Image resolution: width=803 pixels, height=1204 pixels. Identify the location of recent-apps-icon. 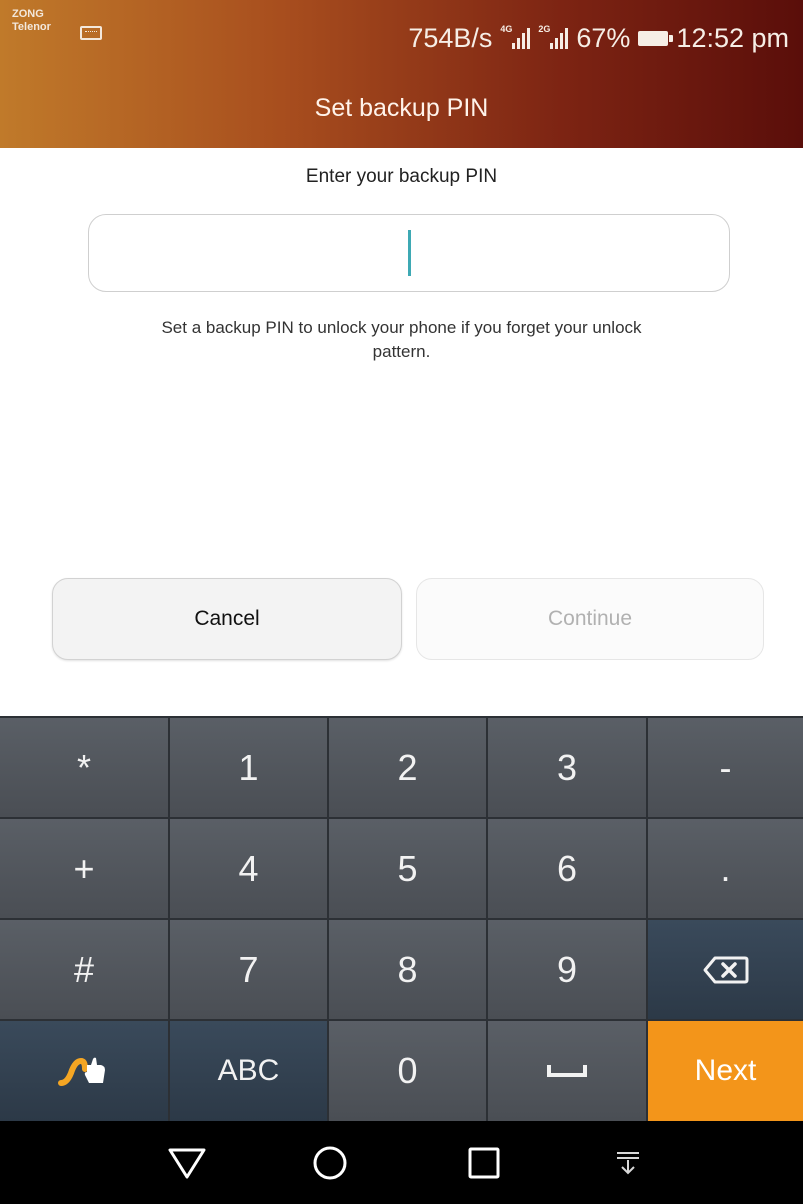
(484, 1163).